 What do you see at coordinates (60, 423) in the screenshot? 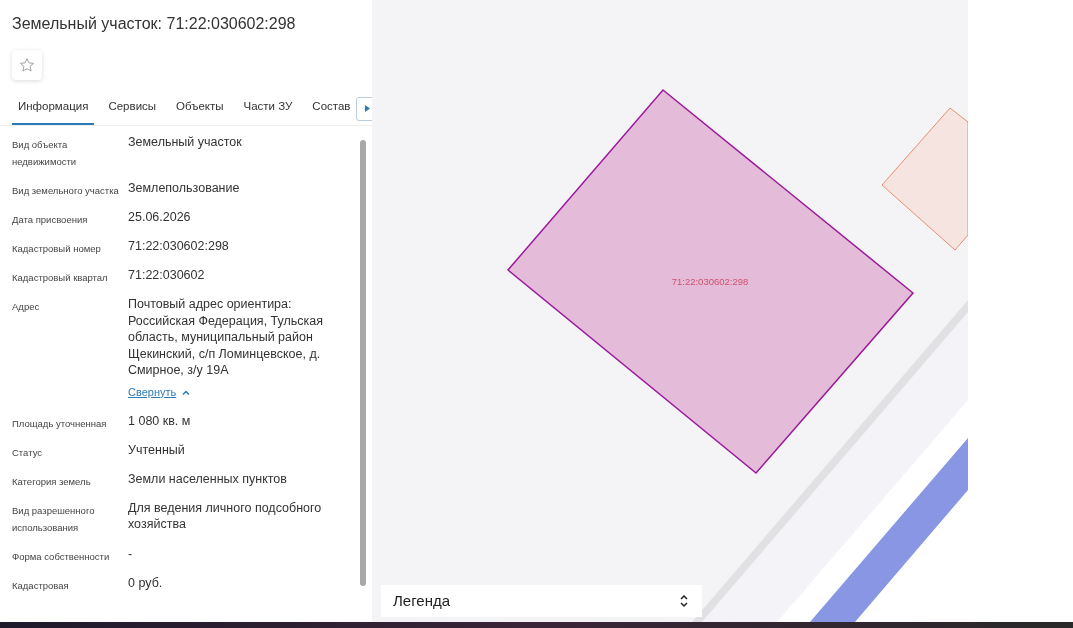
I see `field-label: Площадь уточненная` at bounding box center [60, 423].